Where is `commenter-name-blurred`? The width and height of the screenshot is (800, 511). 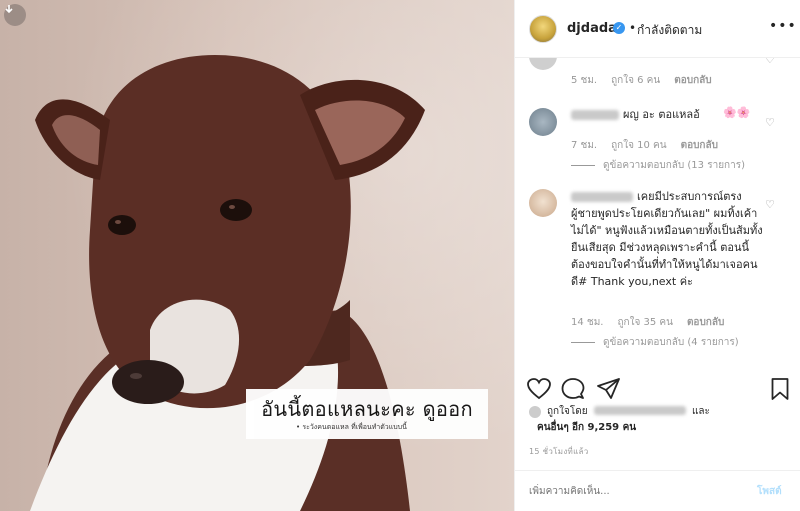 commenter-name-blurred is located at coordinates (595, 115).